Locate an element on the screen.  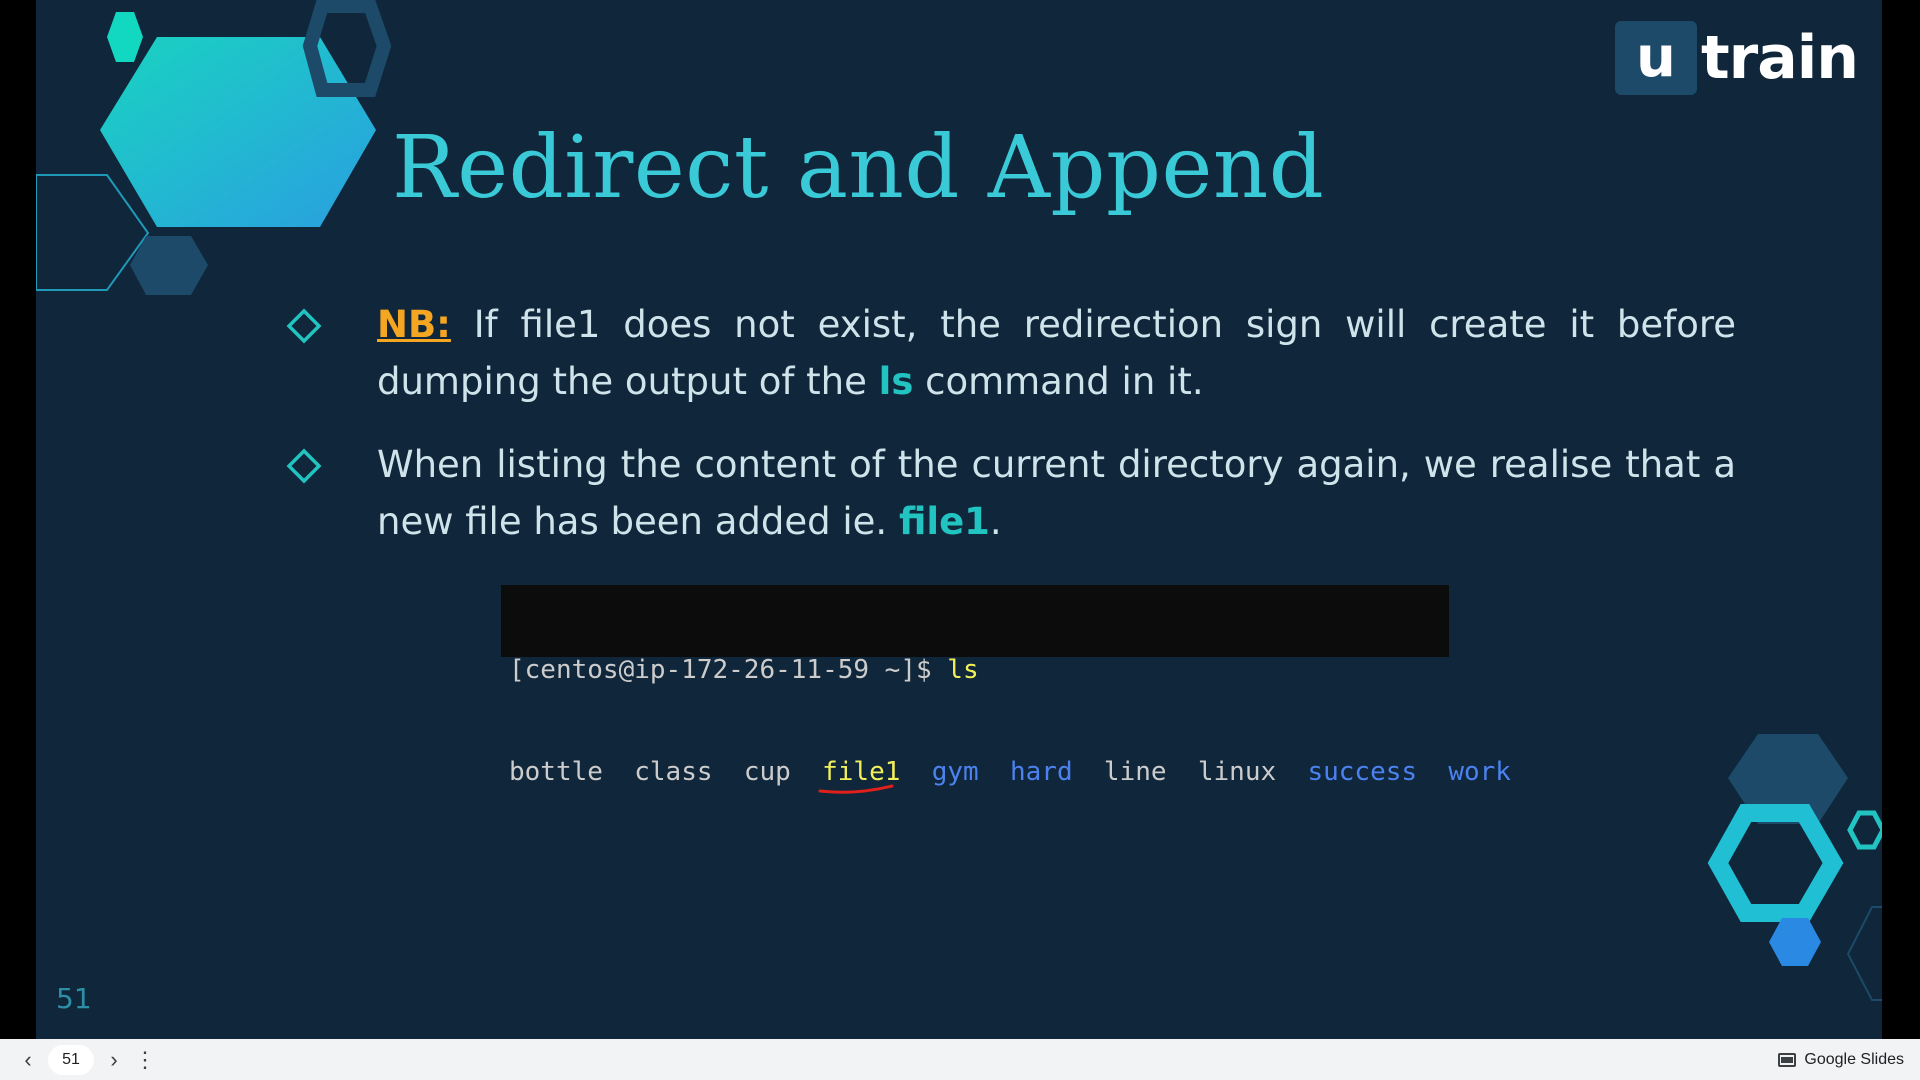
red-underline-annotation is located at coordinates (856, 789).